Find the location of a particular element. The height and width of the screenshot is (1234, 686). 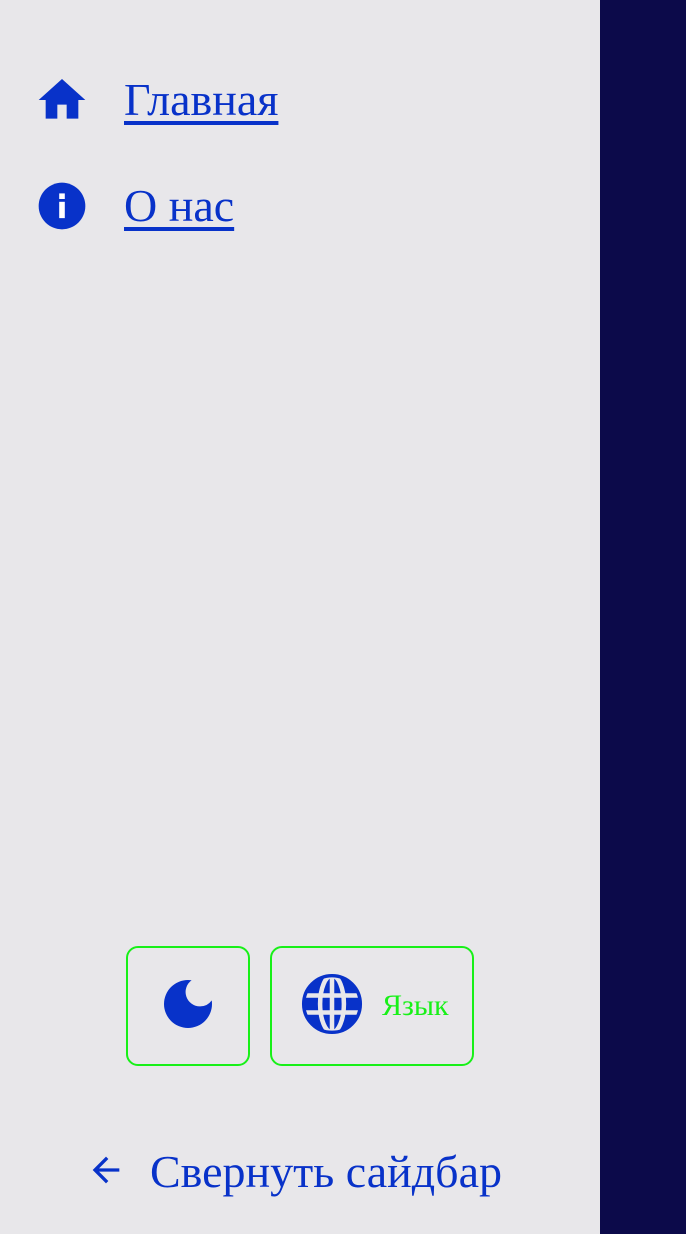

main-content-area is located at coordinates (643, 617).